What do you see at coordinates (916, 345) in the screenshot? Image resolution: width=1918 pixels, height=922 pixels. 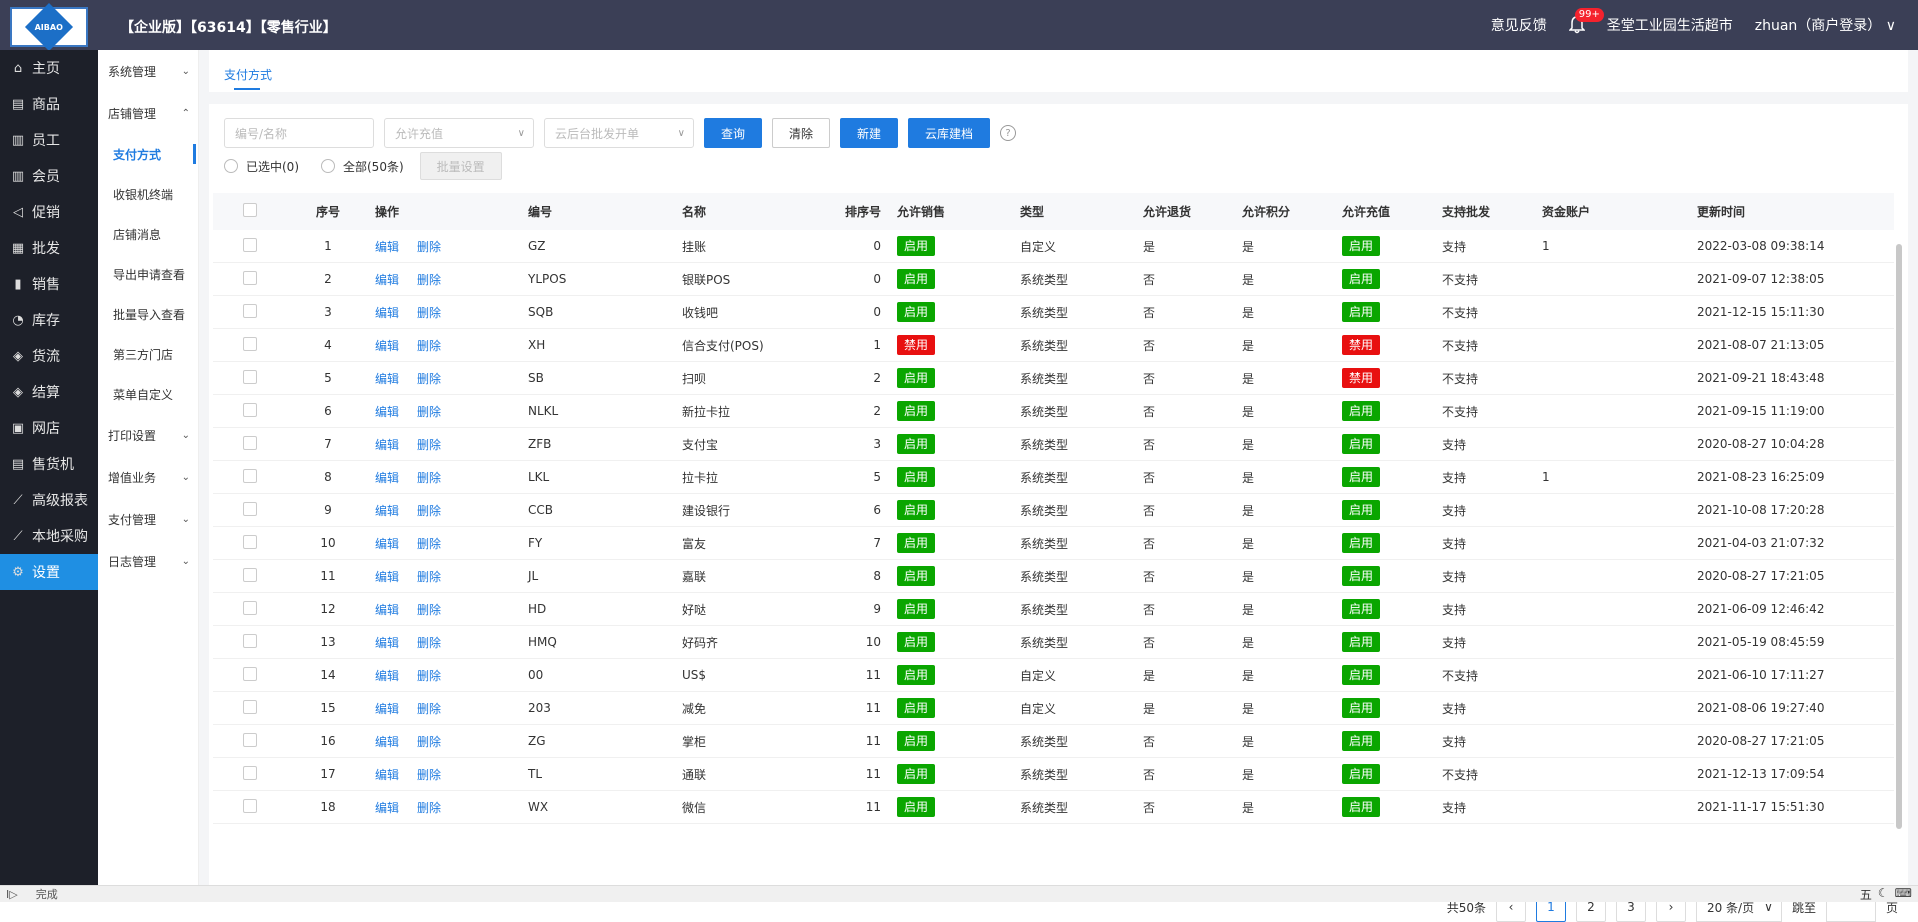 I see `sale-status-badge: 禁用` at bounding box center [916, 345].